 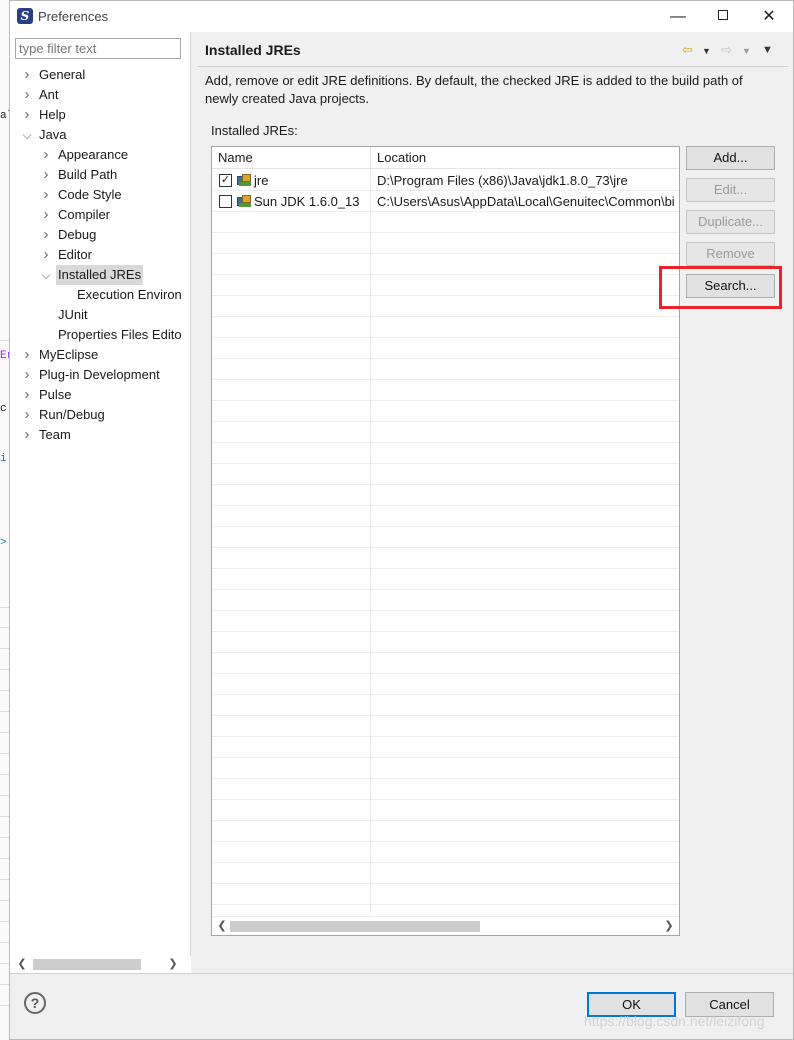 What do you see at coordinates (88, 174) in the screenshot?
I see `sidebar-item-label: Build Path` at bounding box center [88, 174].